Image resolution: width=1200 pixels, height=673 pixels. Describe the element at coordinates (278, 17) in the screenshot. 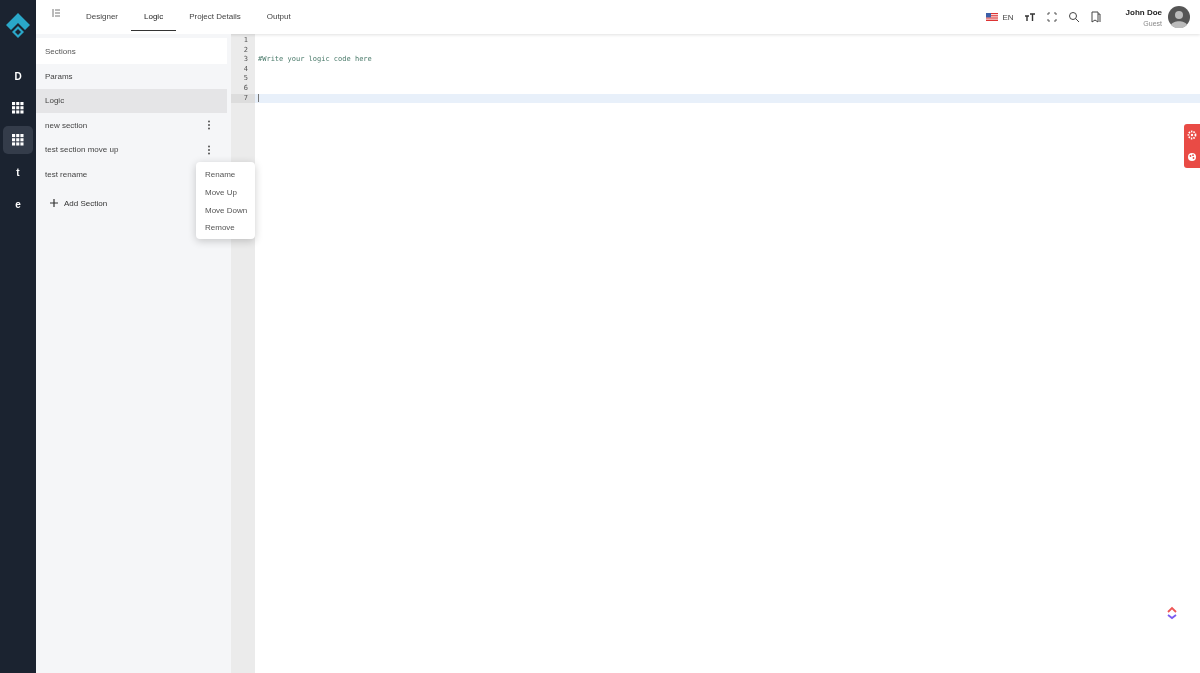

I see `tab: Output` at that location.